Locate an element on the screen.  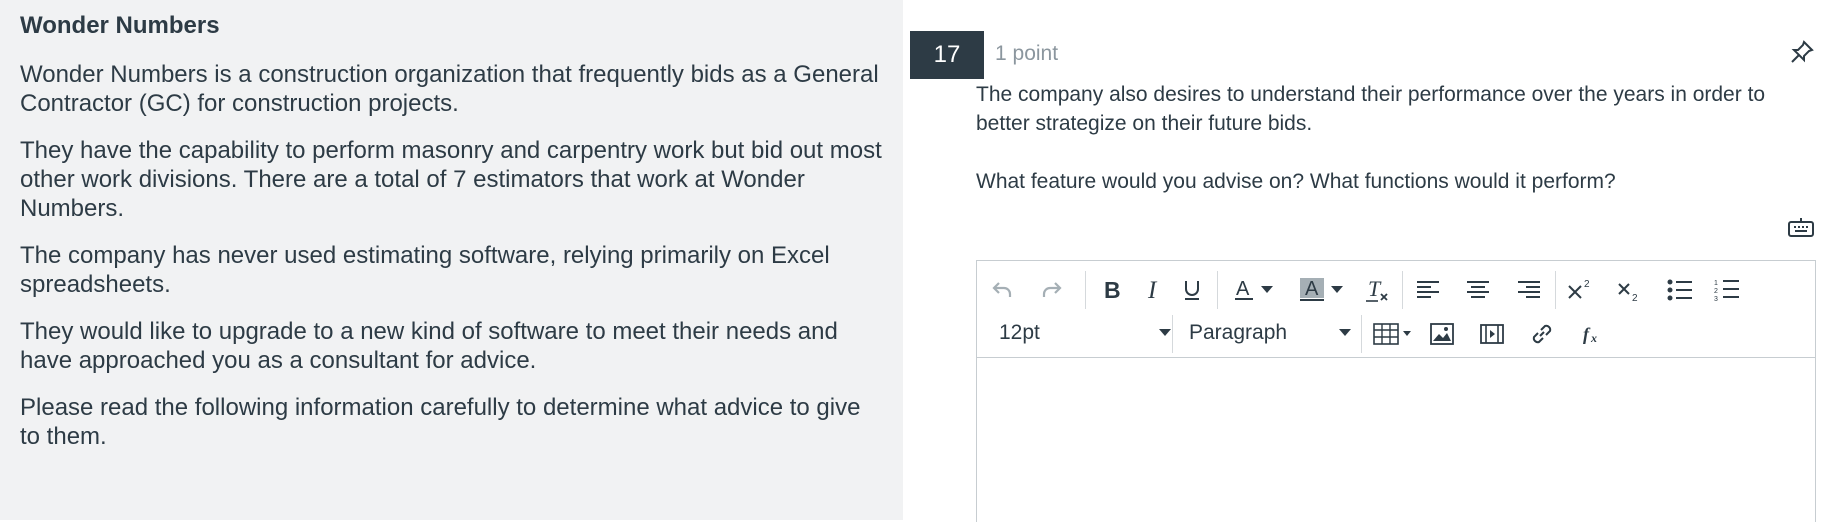
undo-icon is located at coordinates (1002, 290).